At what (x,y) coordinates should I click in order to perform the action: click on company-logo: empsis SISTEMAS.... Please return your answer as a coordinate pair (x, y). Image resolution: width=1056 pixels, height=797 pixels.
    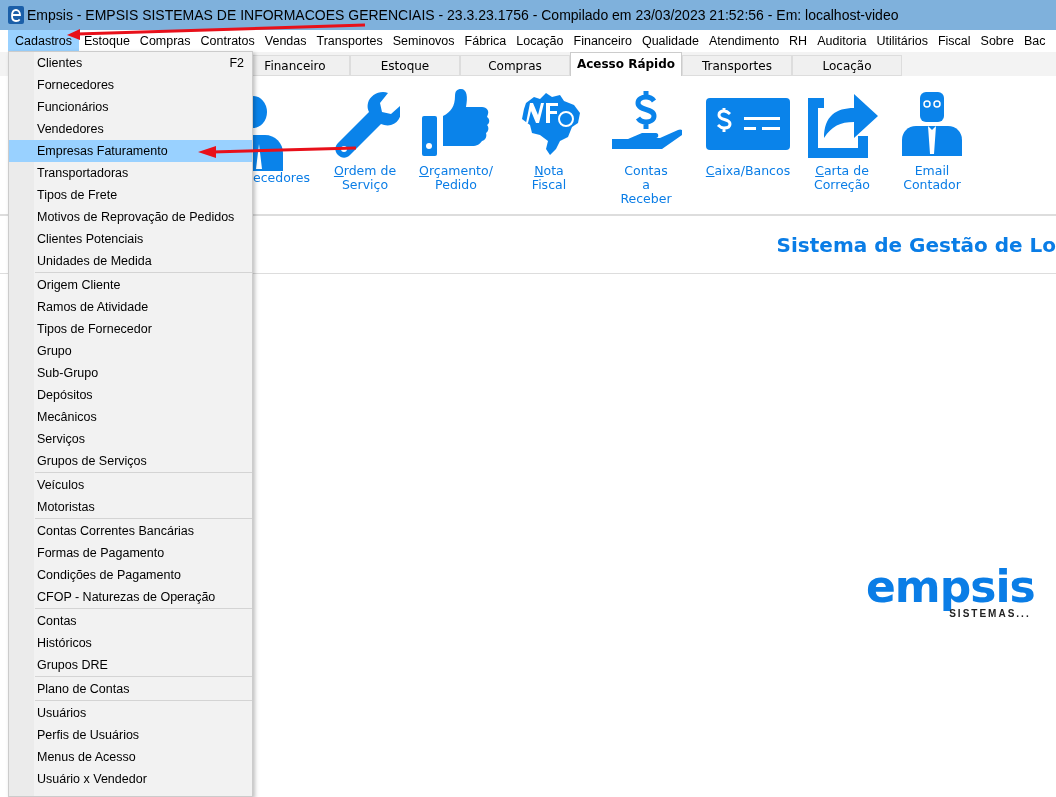
    Looking at the image, I should click on (950, 594).